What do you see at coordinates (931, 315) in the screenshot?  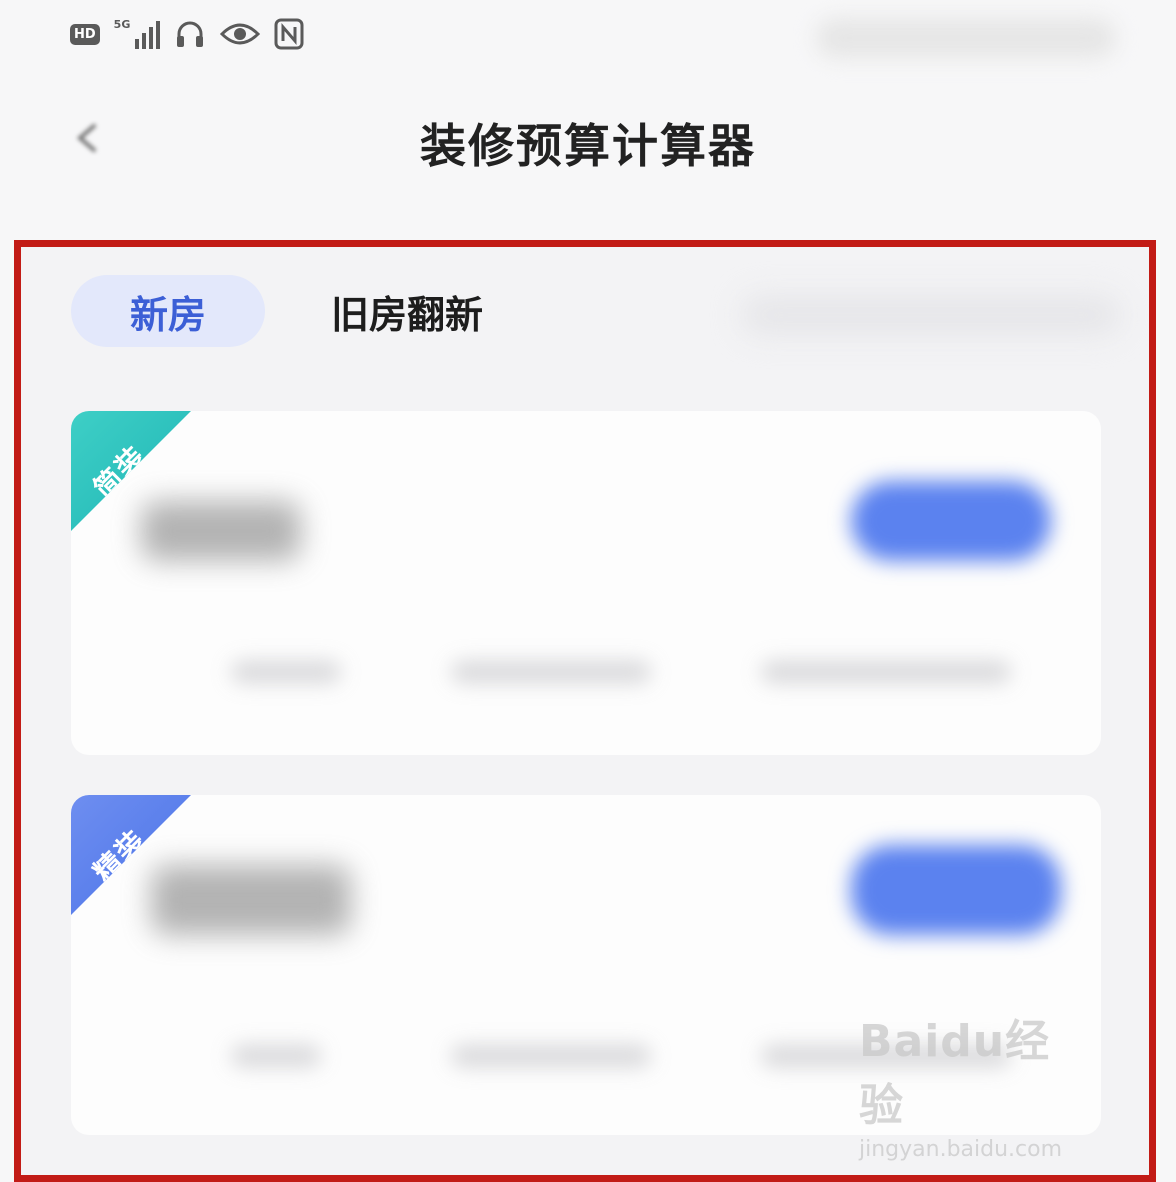 I see `tab-blurred-extra` at bounding box center [931, 315].